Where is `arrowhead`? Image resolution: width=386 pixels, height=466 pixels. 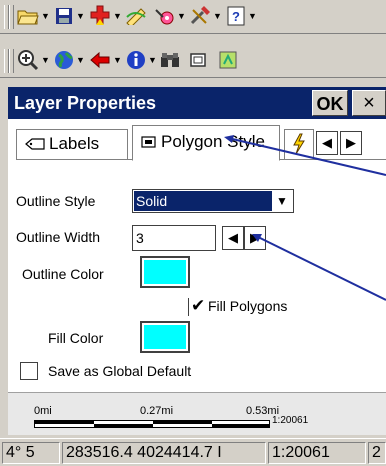
arrowhead is located at coordinates (229, 139).